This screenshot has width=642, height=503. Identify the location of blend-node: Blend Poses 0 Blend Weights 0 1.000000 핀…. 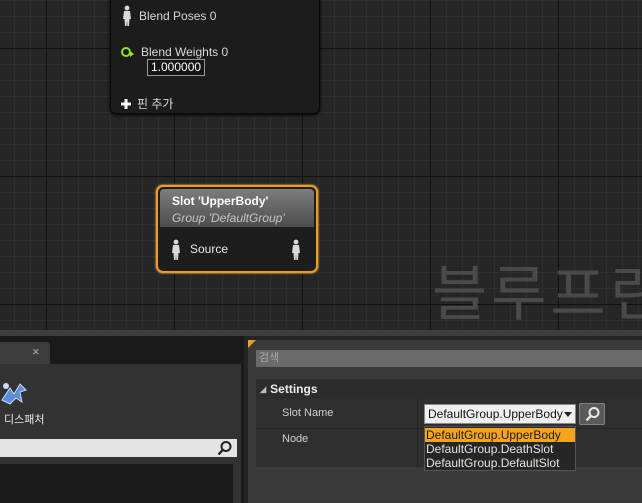
(215, 57).